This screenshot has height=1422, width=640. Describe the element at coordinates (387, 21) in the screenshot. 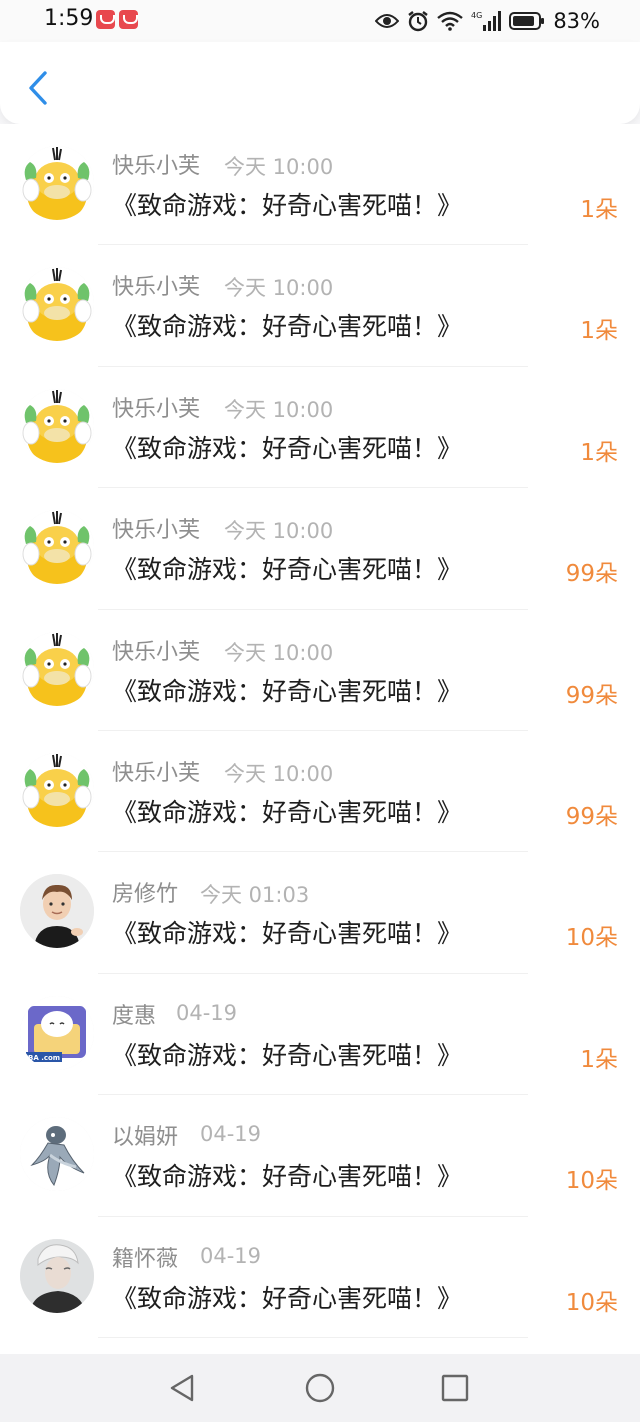

I see `eye-icon` at that location.